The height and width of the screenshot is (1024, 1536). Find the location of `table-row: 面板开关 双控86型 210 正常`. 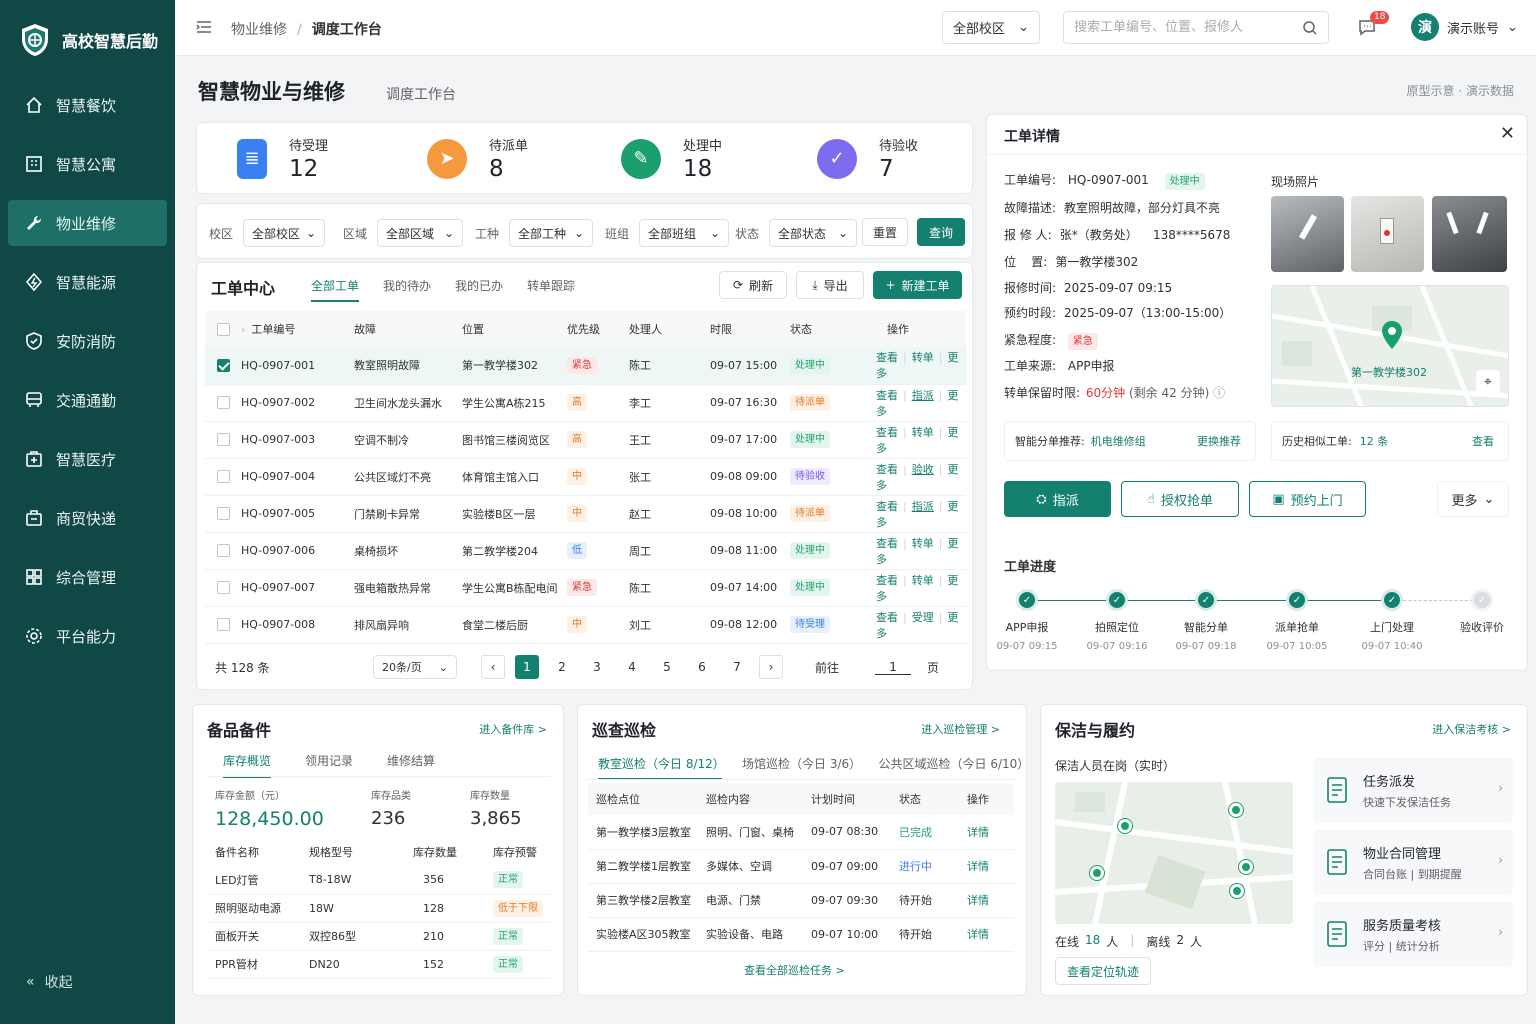

table-row: 面板开关 双控86型 210 正常 is located at coordinates (379, 936).